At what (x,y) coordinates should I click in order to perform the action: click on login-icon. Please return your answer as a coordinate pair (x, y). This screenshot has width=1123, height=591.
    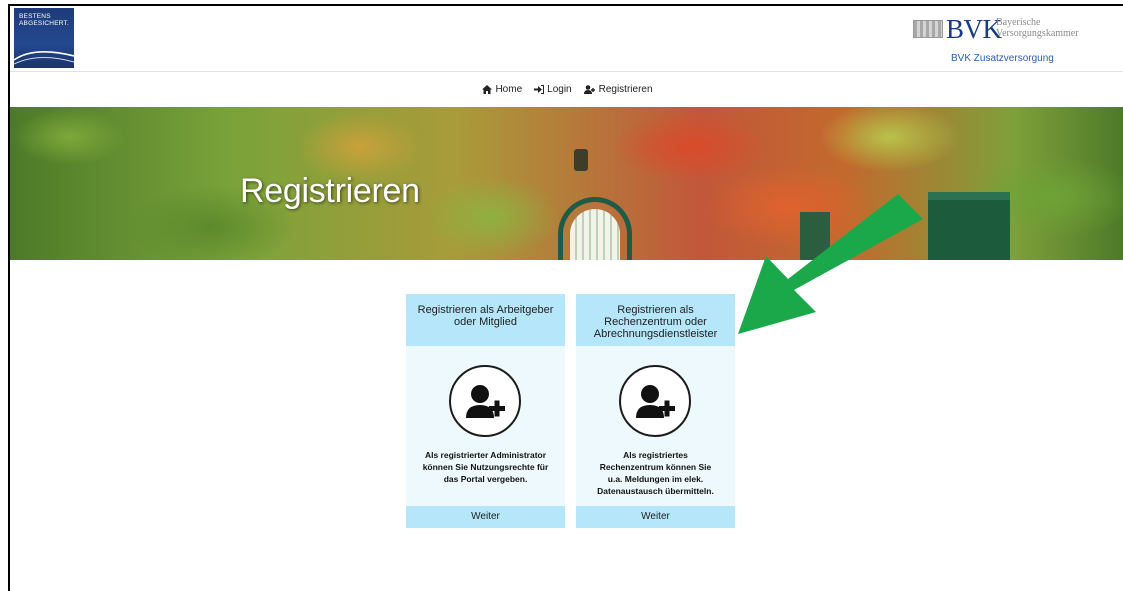
    Looking at the image, I should click on (539, 89).